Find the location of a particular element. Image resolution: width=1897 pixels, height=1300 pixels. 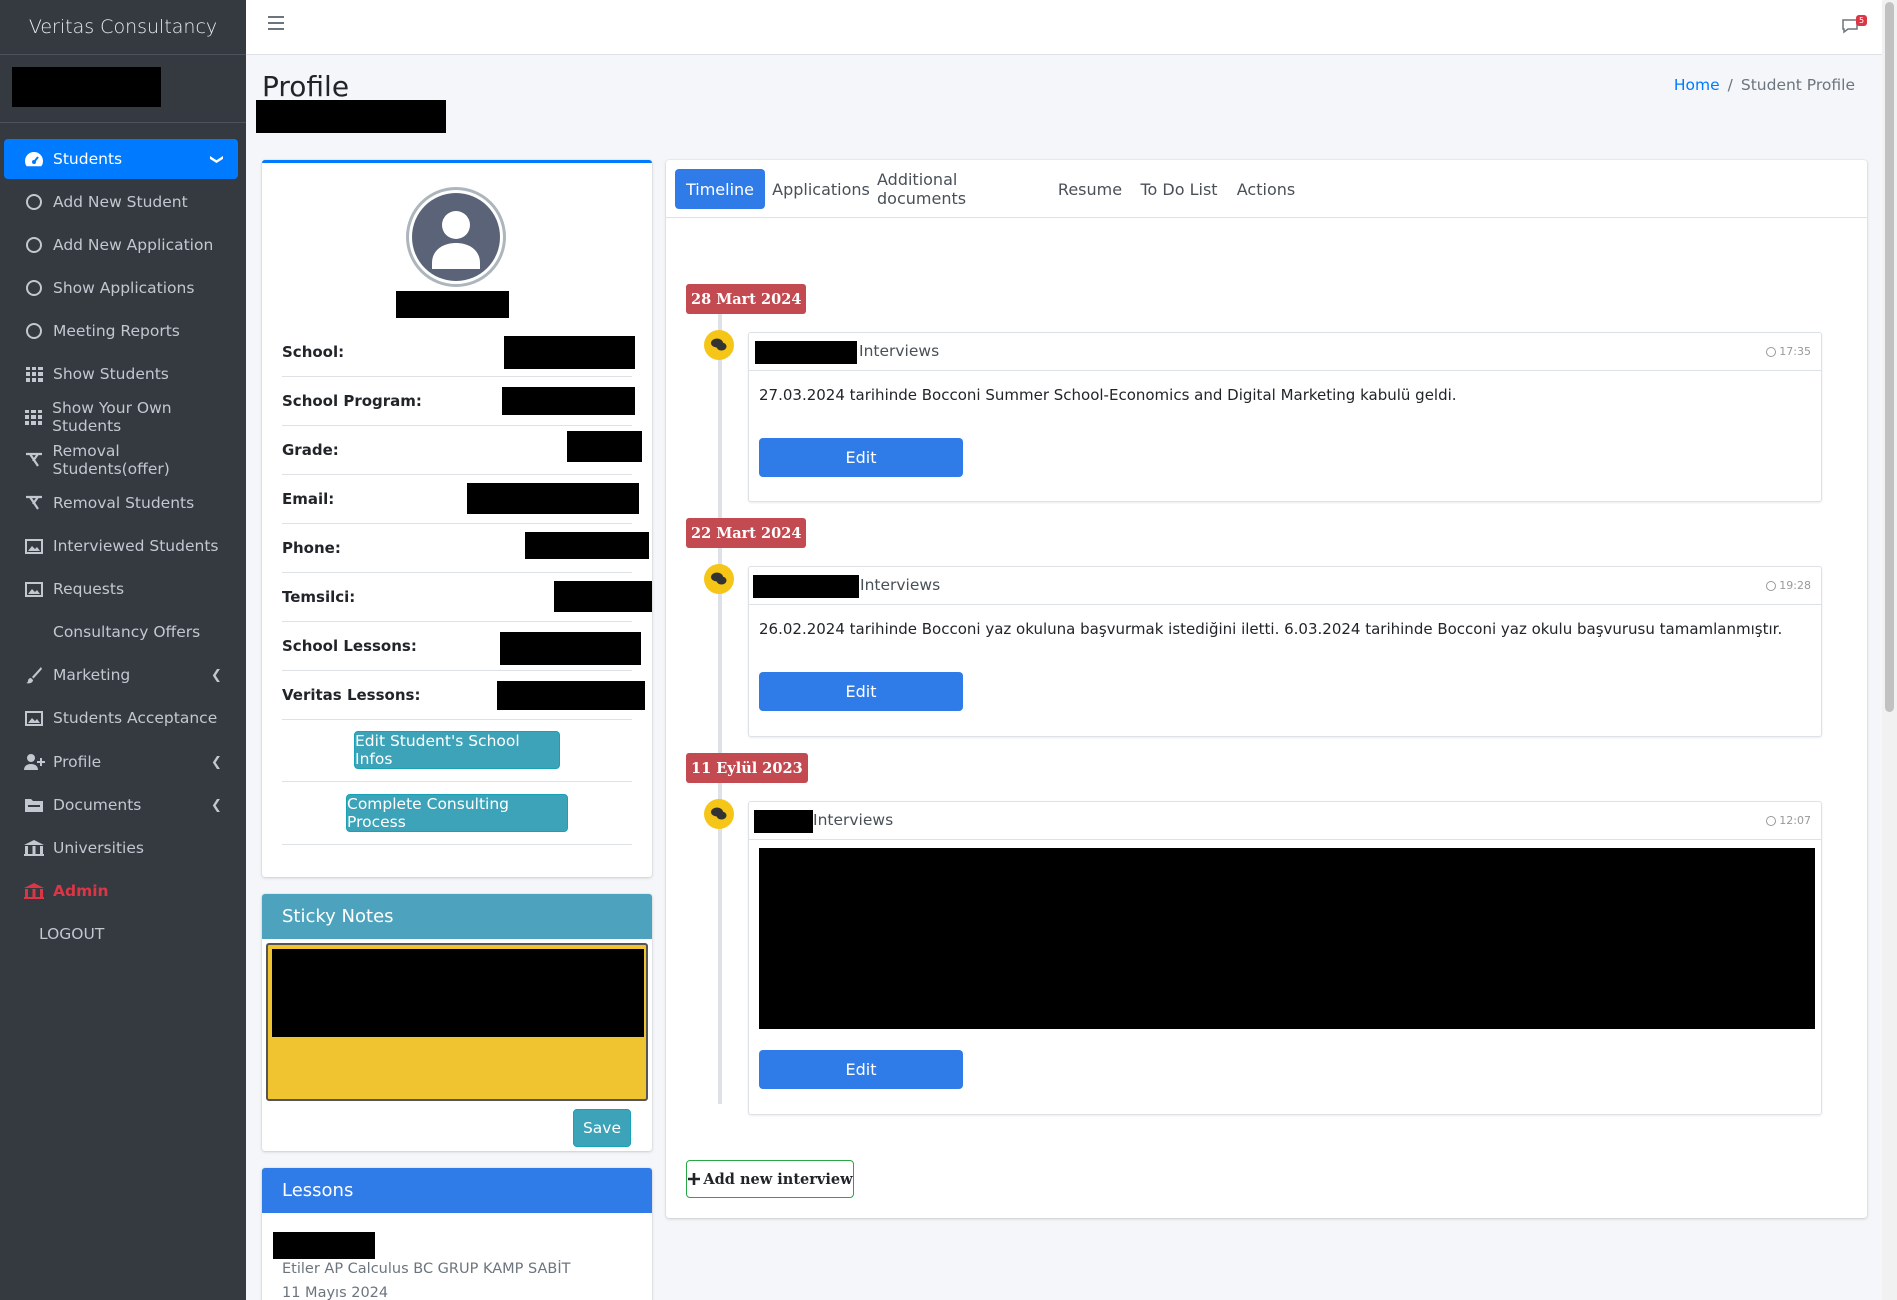

sidebar-item-interviewed-students: Interviewed Students is located at coordinates (121, 546).